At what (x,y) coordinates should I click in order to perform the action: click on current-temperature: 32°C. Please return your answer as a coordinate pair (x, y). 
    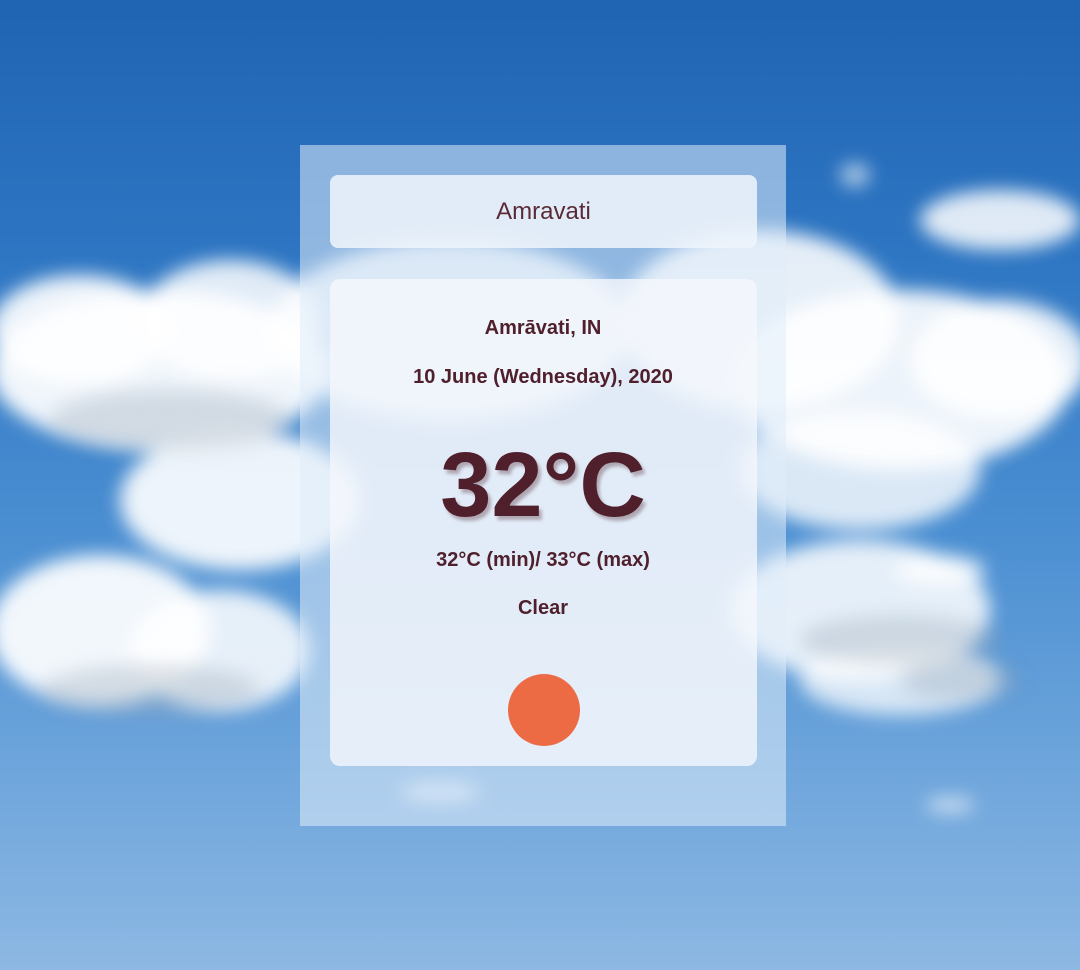
    Looking at the image, I should click on (543, 485).